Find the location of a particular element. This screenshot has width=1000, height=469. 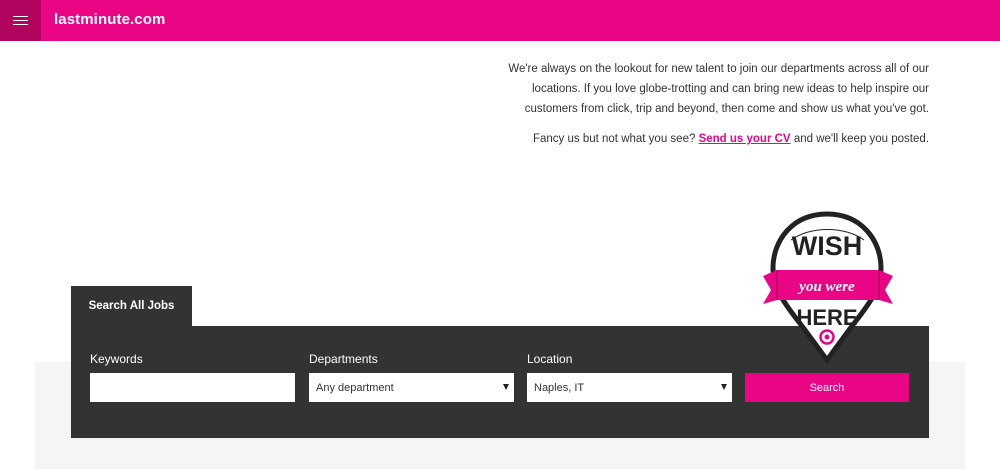

menu-button is located at coordinates (20, 20).